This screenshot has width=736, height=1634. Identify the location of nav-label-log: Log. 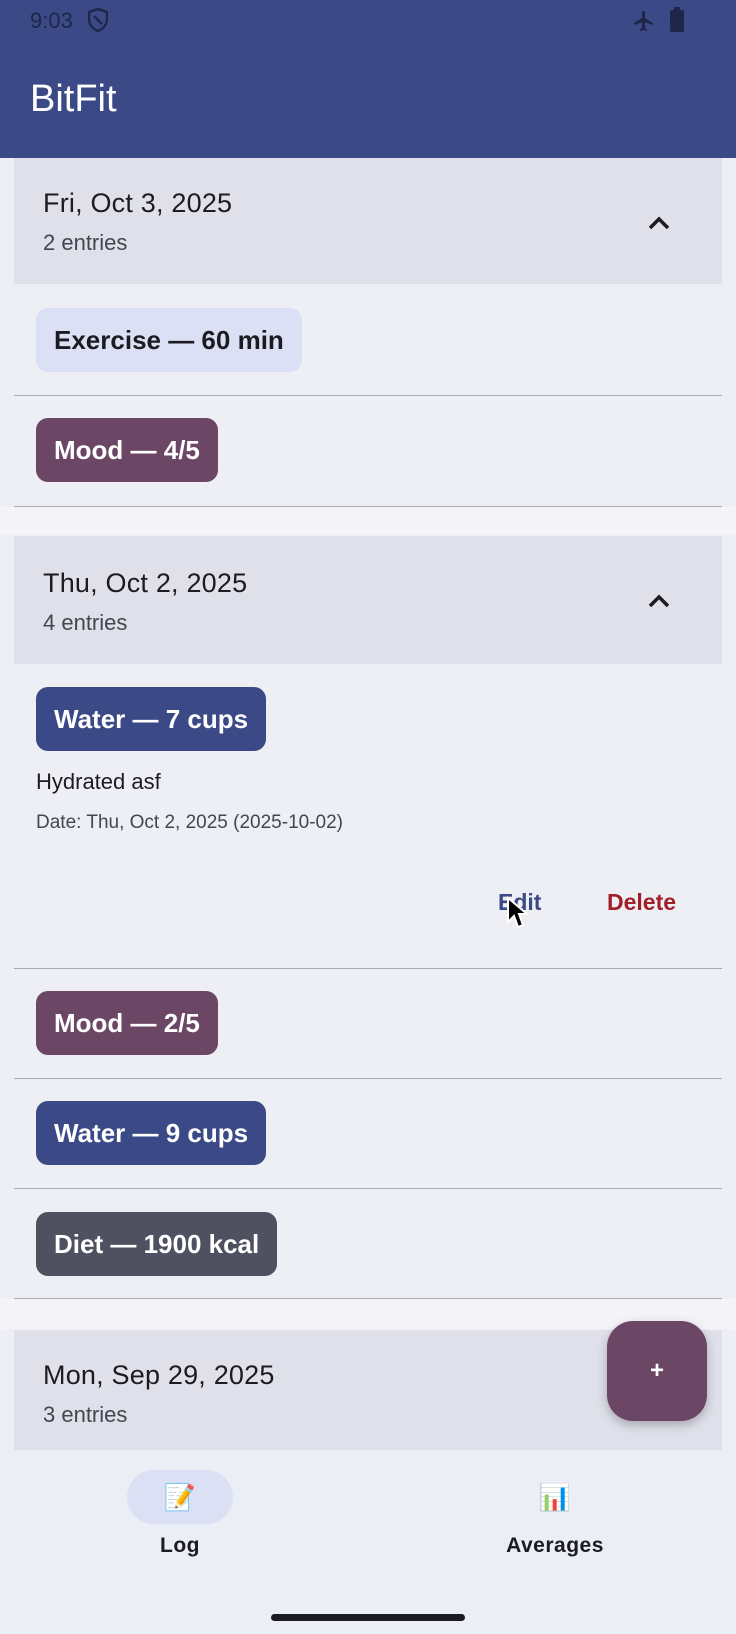
(180, 1545).